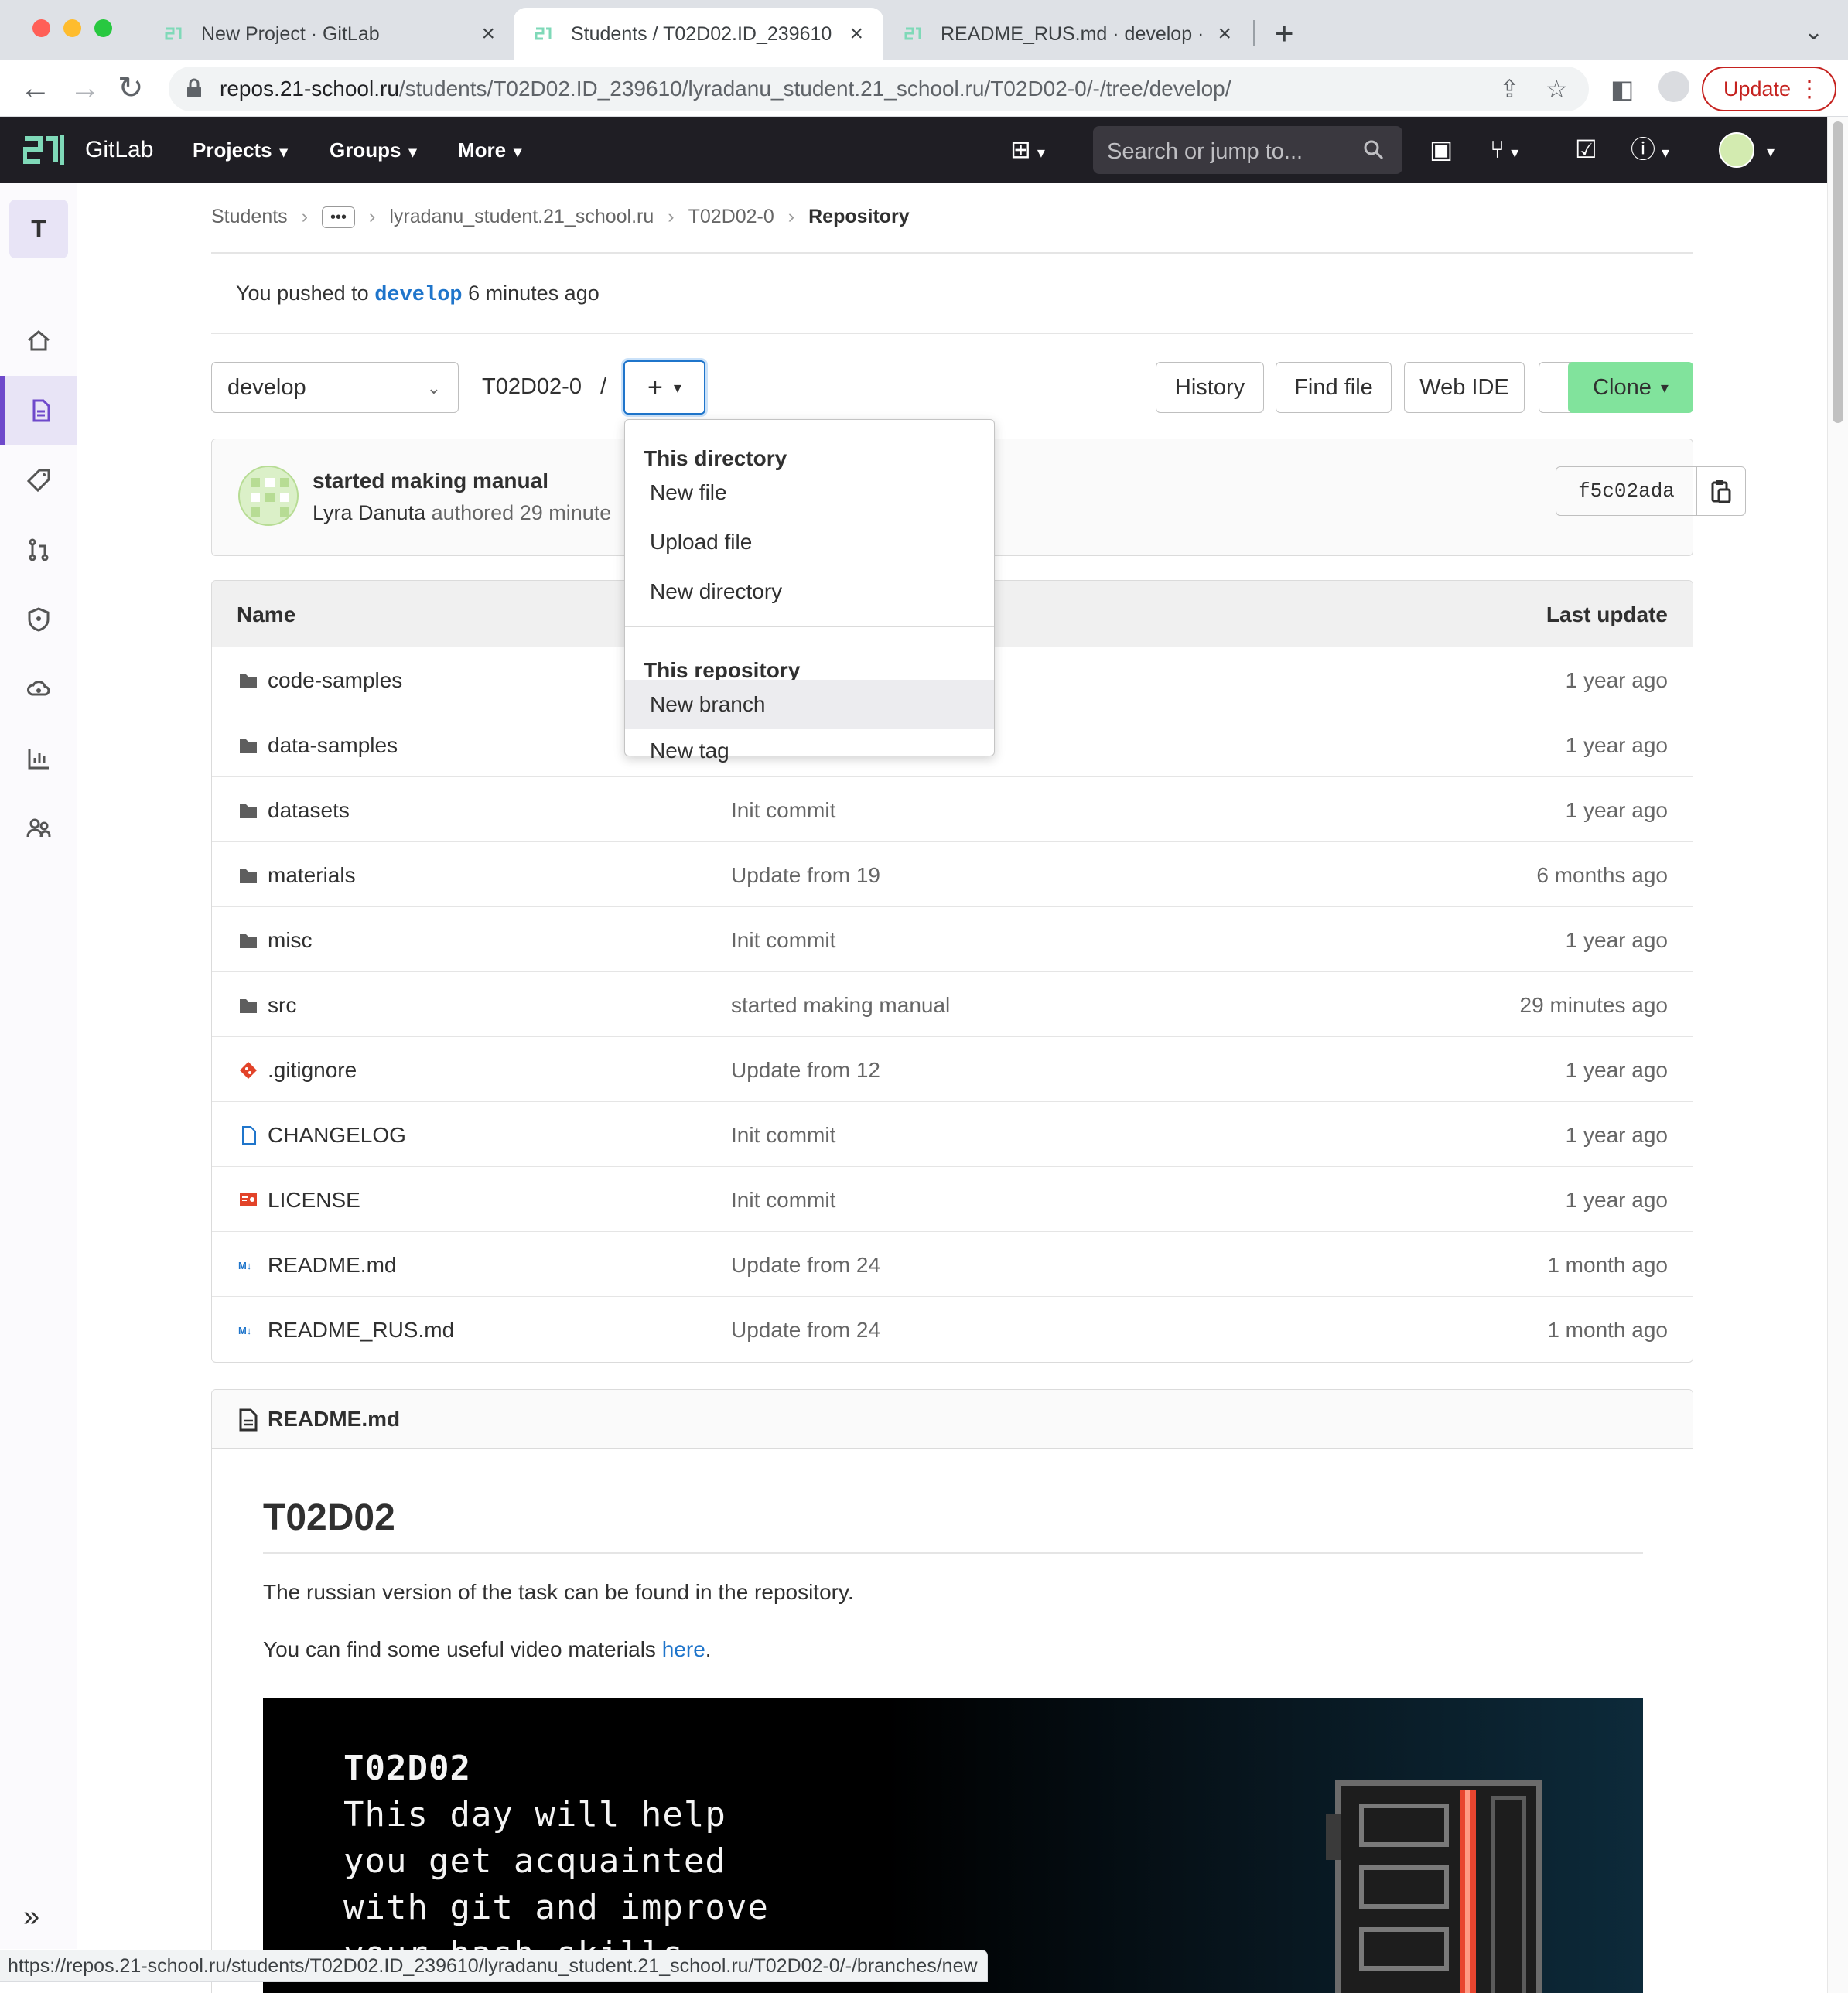 The height and width of the screenshot is (1993, 1848). Describe the element at coordinates (282, 1005) in the screenshot. I see `file-name-link: src` at that location.